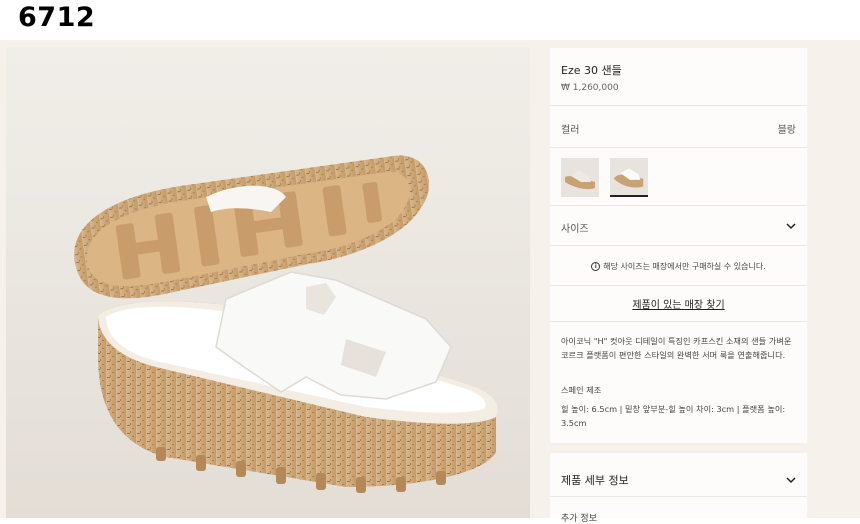 This screenshot has height=524, width=860. What do you see at coordinates (570, 130) in the screenshot?
I see `color-label: 컬러` at bounding box center [570, 130].